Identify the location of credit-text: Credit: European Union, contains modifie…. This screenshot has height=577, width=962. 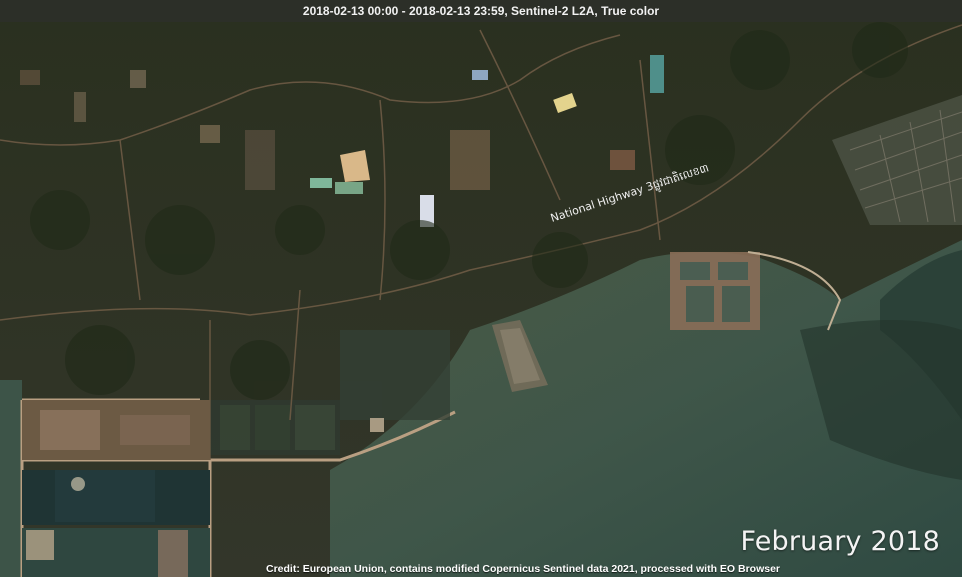
(523, 569).